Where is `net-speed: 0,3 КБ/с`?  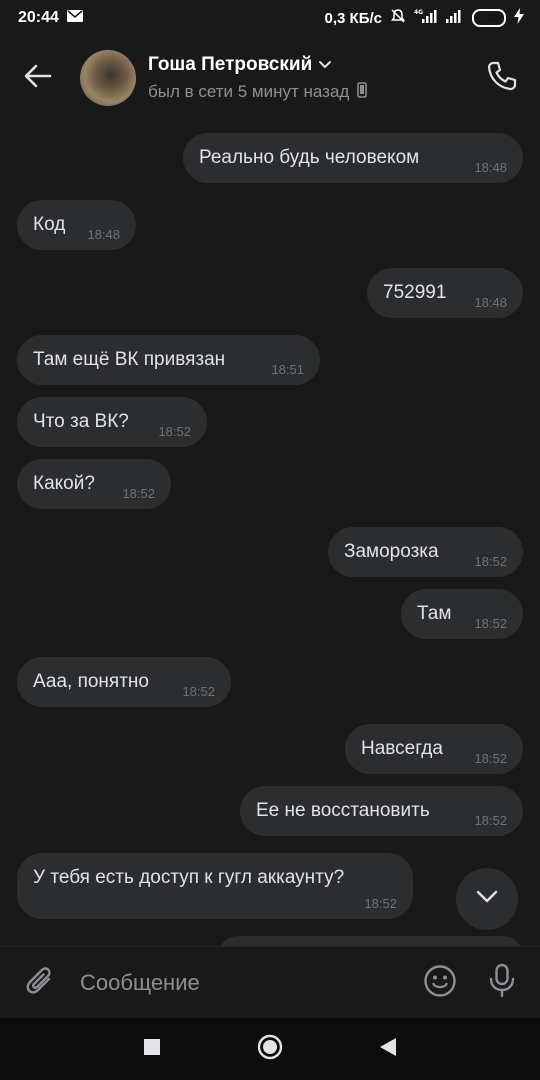
net-speed: 0,3 КБ/с is located at coordinates (353, 18).